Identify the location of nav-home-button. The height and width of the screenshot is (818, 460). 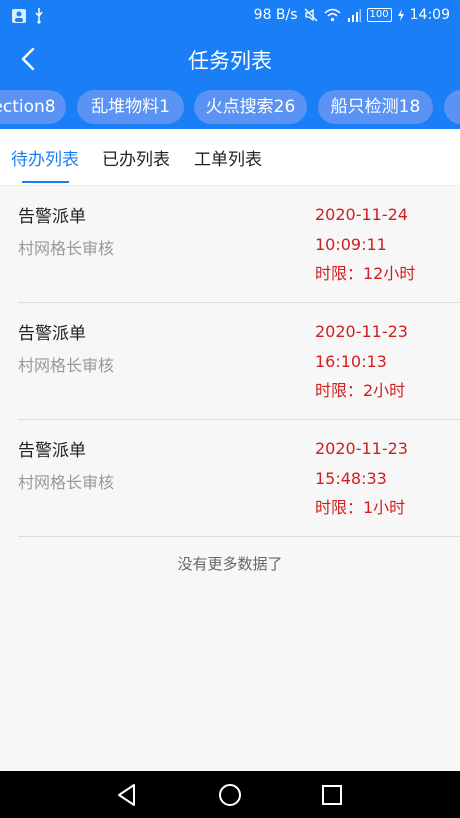
(230, 795).